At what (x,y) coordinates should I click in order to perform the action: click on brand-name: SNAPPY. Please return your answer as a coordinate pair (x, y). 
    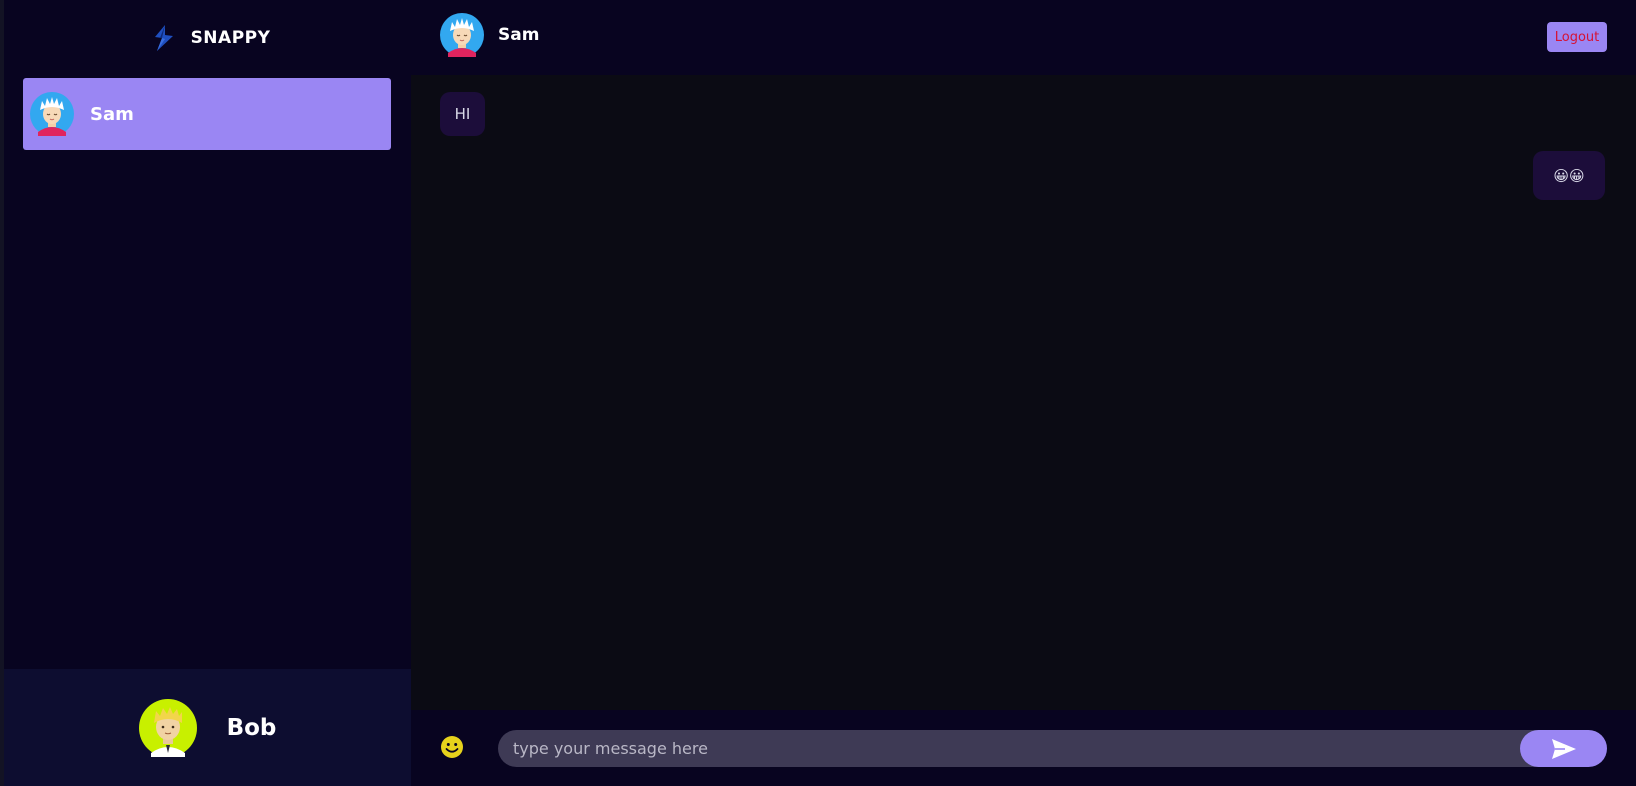
    Looking at the image, I should click on (230, 37).